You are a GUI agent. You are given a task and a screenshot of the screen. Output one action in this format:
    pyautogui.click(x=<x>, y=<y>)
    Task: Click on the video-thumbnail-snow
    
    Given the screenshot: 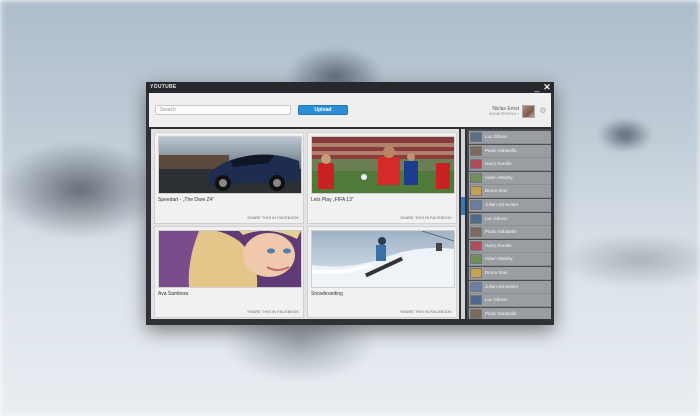 What is the action you would take?
    pyautogui.click(x=383, y=259)
    